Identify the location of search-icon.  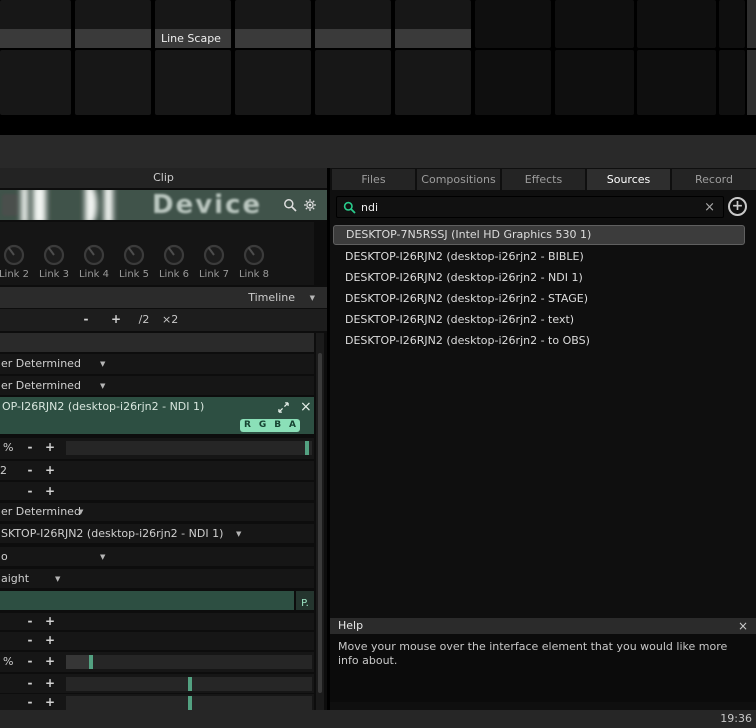
(290, 205).